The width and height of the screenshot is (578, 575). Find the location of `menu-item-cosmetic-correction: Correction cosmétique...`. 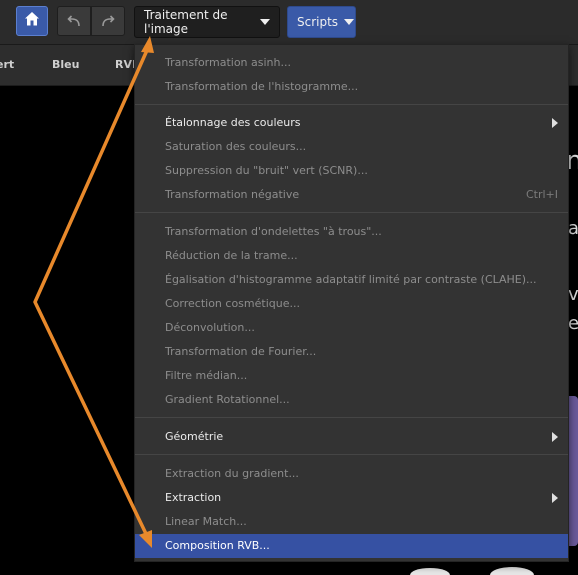

menu-item-cosmetic-correction: Correction cosmétique... is located at coordinates (351, 304).